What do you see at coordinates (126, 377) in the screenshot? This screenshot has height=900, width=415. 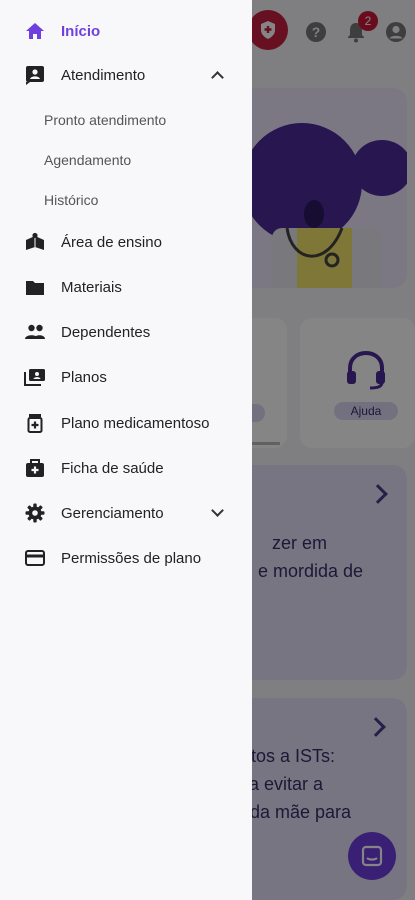 I see `nav-item-planos: Planos` at bounding box center [126, 377].